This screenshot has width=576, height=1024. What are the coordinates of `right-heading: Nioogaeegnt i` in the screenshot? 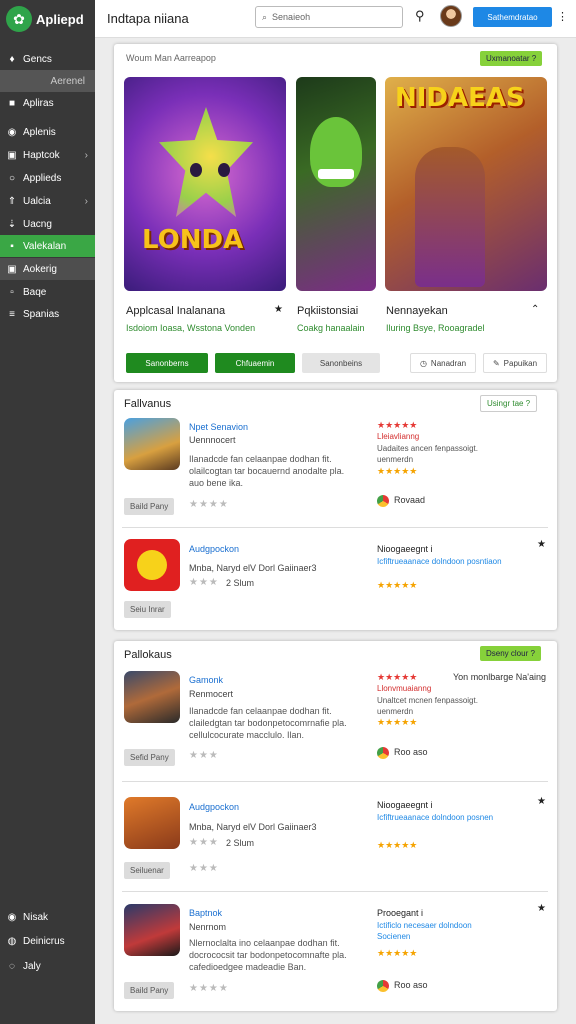 It's located at (405, 805).